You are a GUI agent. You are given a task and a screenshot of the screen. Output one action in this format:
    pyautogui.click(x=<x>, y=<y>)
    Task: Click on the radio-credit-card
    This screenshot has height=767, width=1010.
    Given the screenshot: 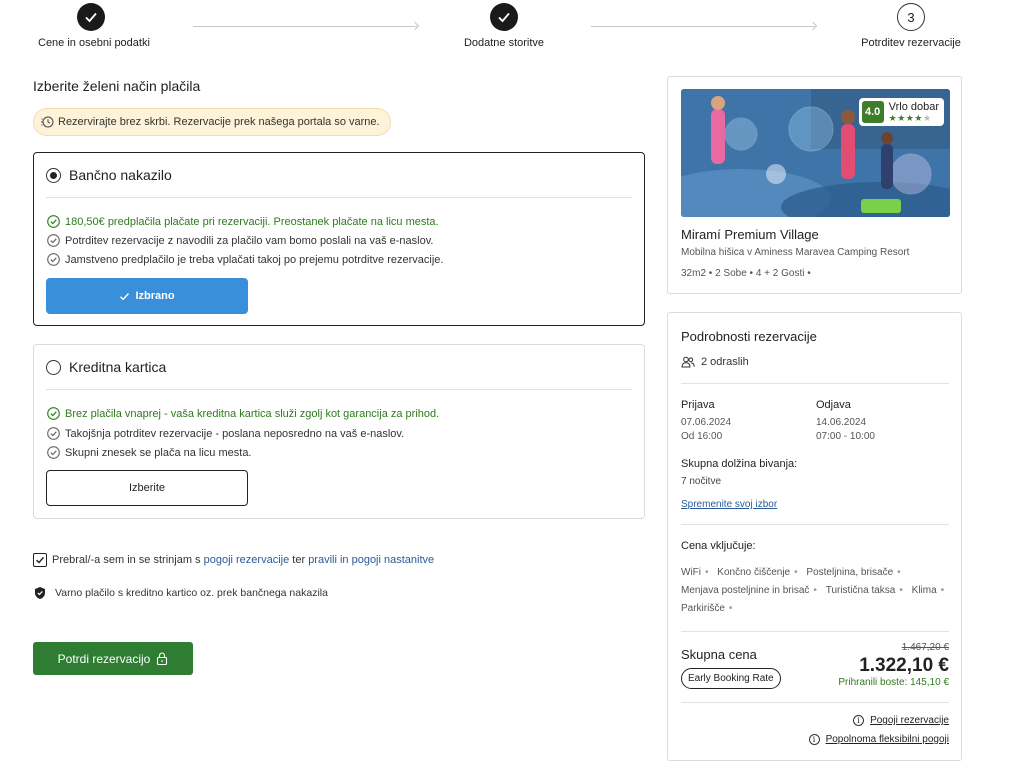 What is the action you would take?
    pyautogui.click(x=53, y=367)
    